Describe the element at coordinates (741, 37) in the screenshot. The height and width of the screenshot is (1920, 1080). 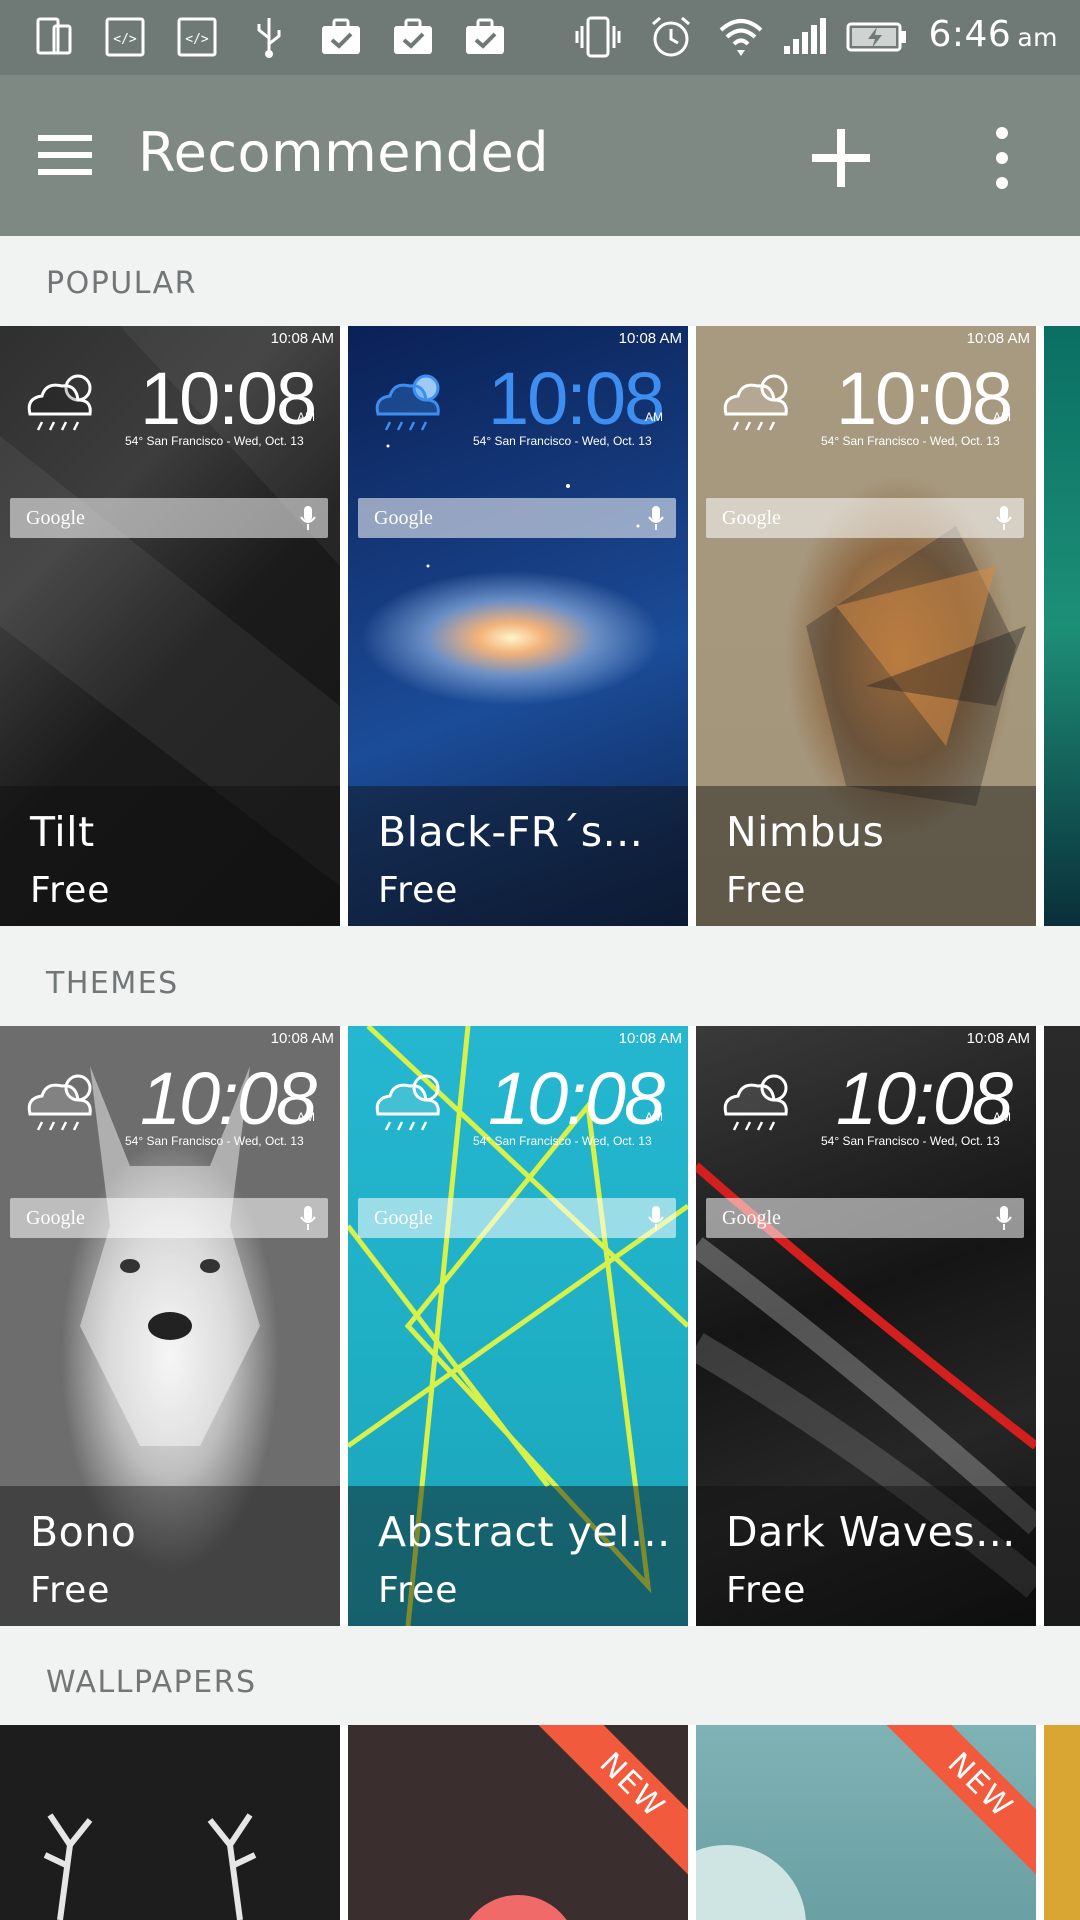
I see `wifi-icon` at that location.